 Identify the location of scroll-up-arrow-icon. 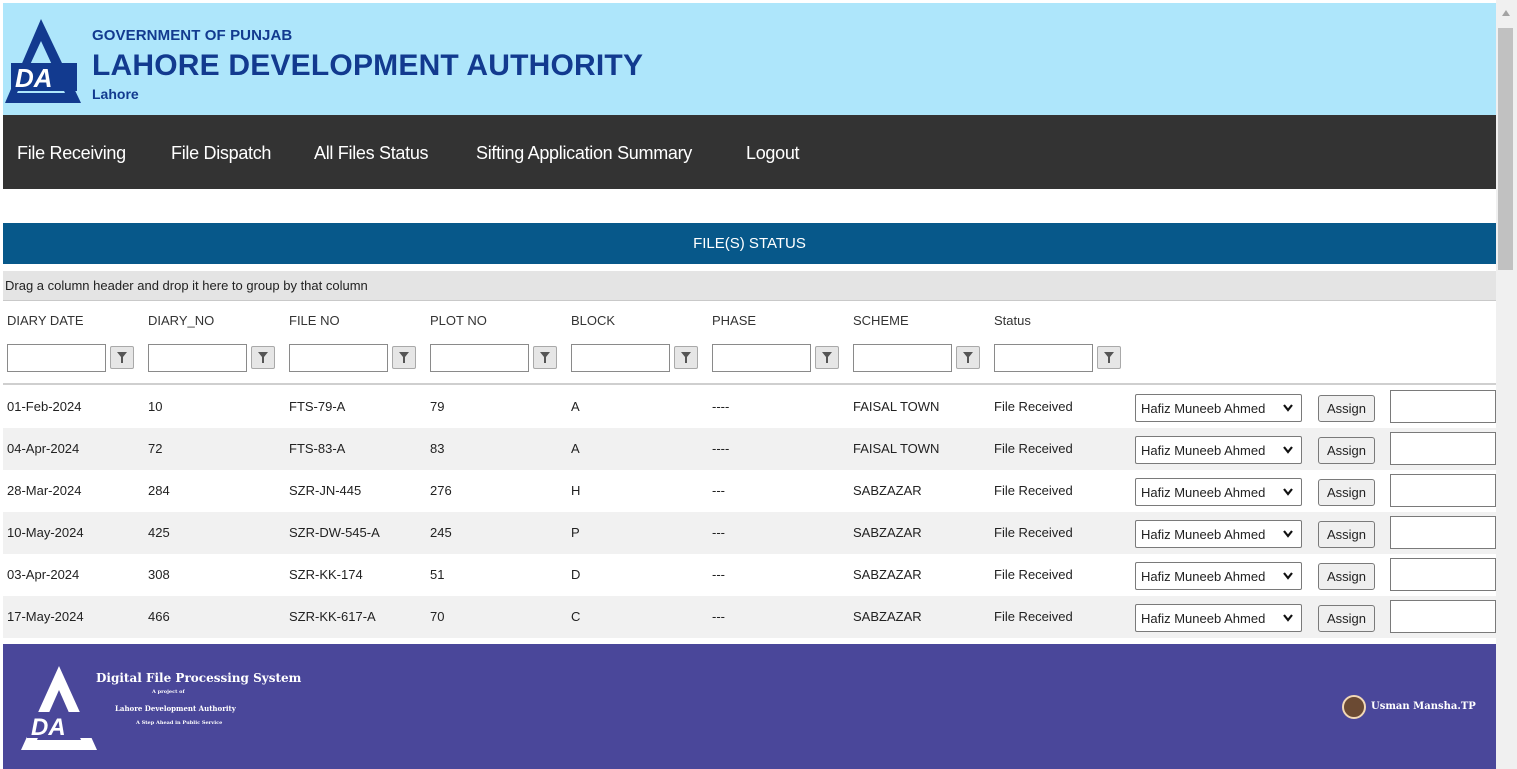
(1506, 13).